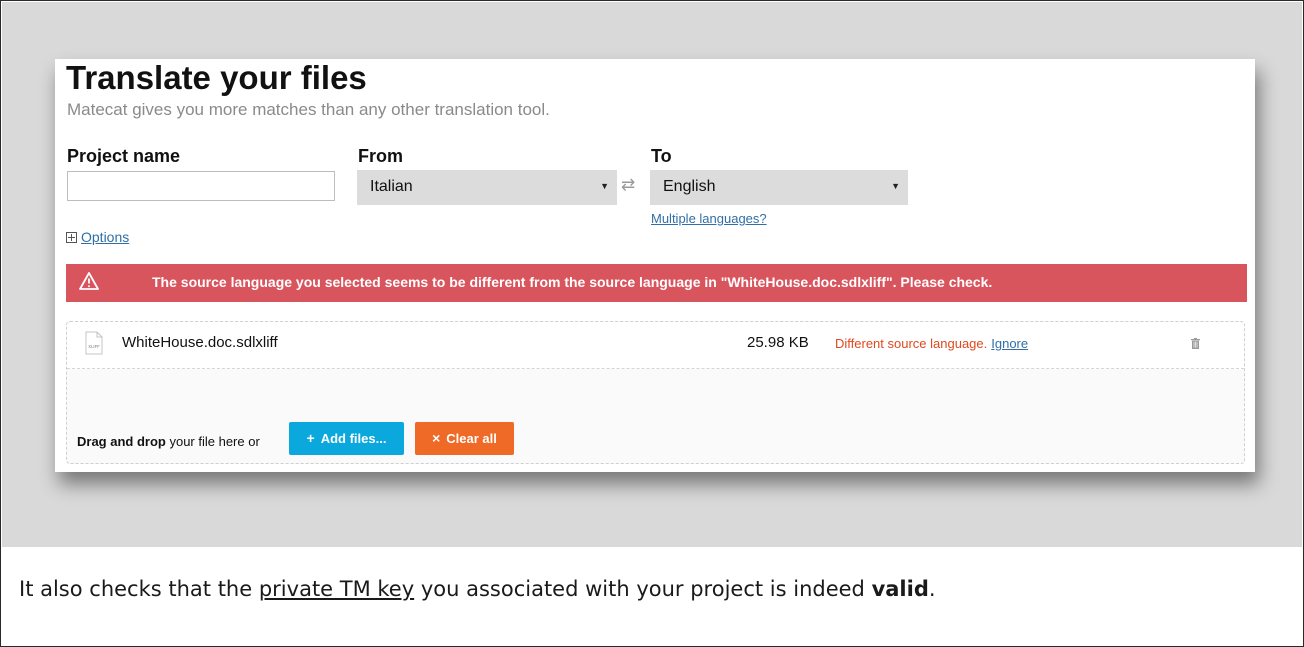  Describe the element at coordinates (94, 343) in the screenshot. I see `xliff-file-icon: XLIFF` at that location.